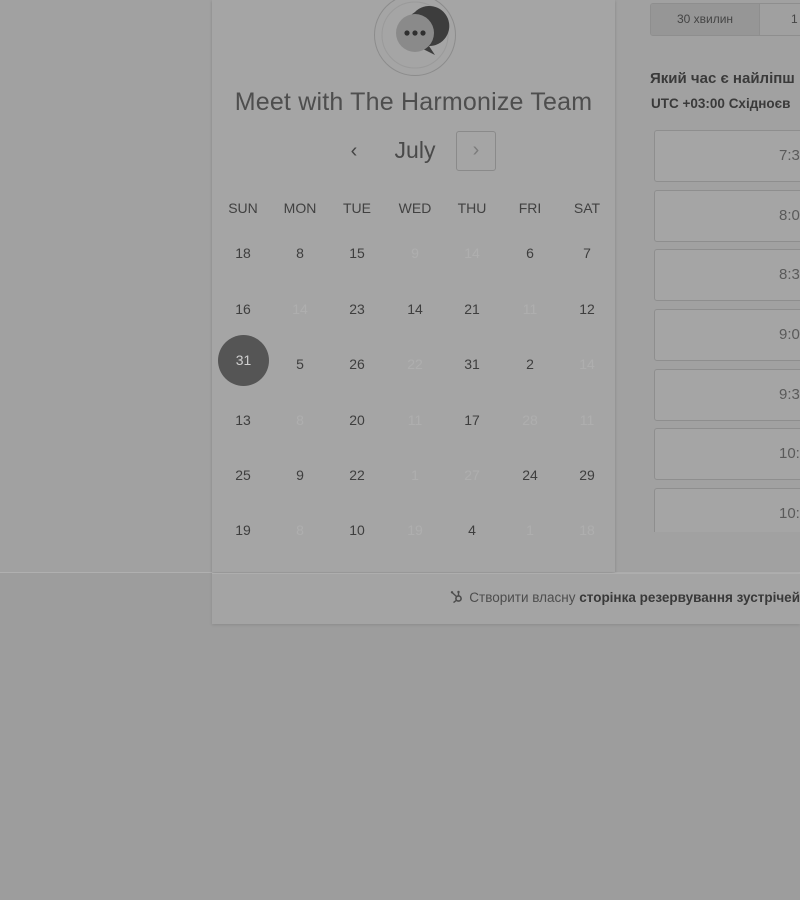  I want to click on weekday-header: SUN MON TUE WED THU FRI SAT, so click(415, 208).